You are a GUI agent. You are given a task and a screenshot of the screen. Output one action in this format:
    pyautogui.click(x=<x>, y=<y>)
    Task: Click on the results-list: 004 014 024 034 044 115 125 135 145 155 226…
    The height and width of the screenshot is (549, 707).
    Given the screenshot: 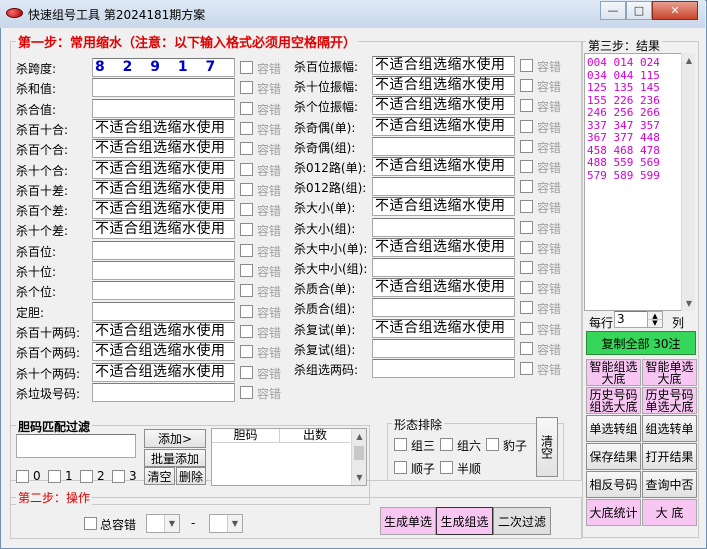 What is the action you would take?
    pyautogui.click(x=633, y=182)
    